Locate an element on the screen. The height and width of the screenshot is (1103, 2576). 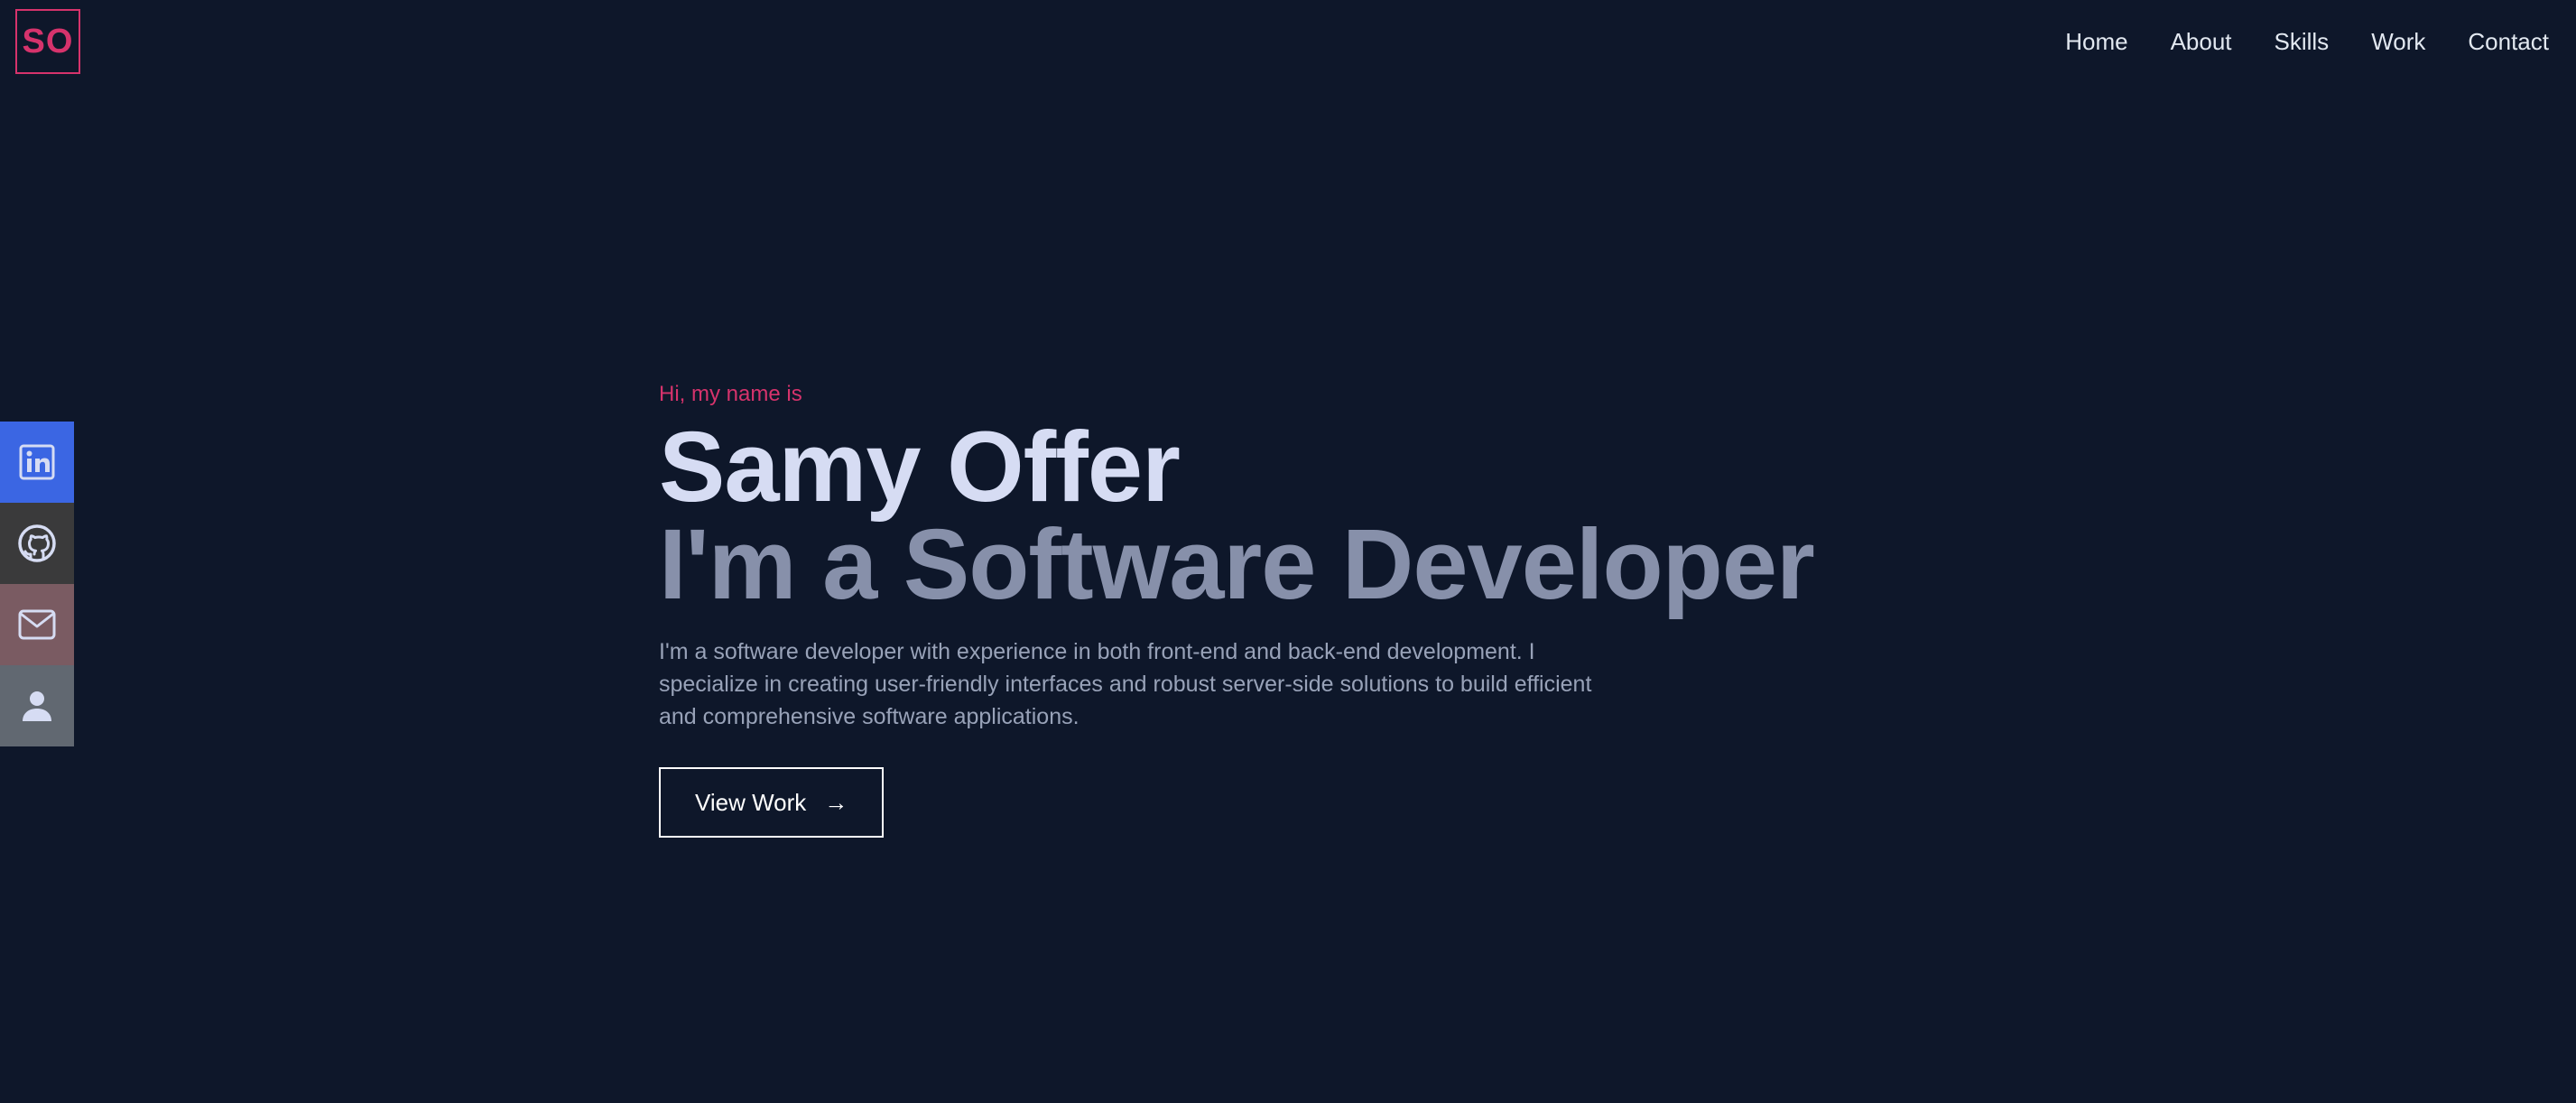
social-sidebar is located at coordinates (37, 584).